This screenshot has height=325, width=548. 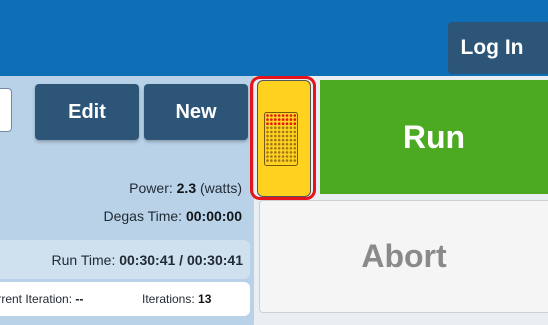 I want to click on edit-button: Edit, so click(x=87, y=112).